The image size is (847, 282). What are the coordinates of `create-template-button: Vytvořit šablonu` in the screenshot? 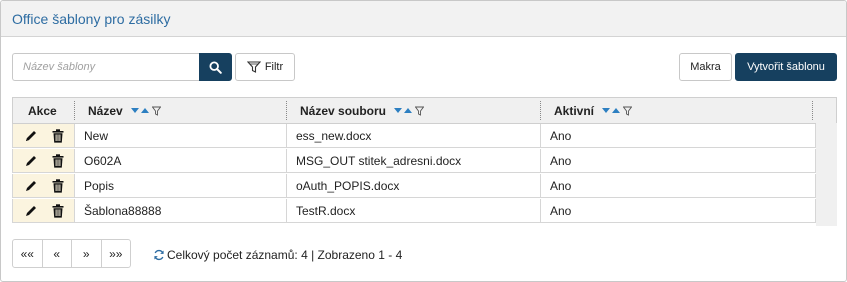 It's located at (786, 67).